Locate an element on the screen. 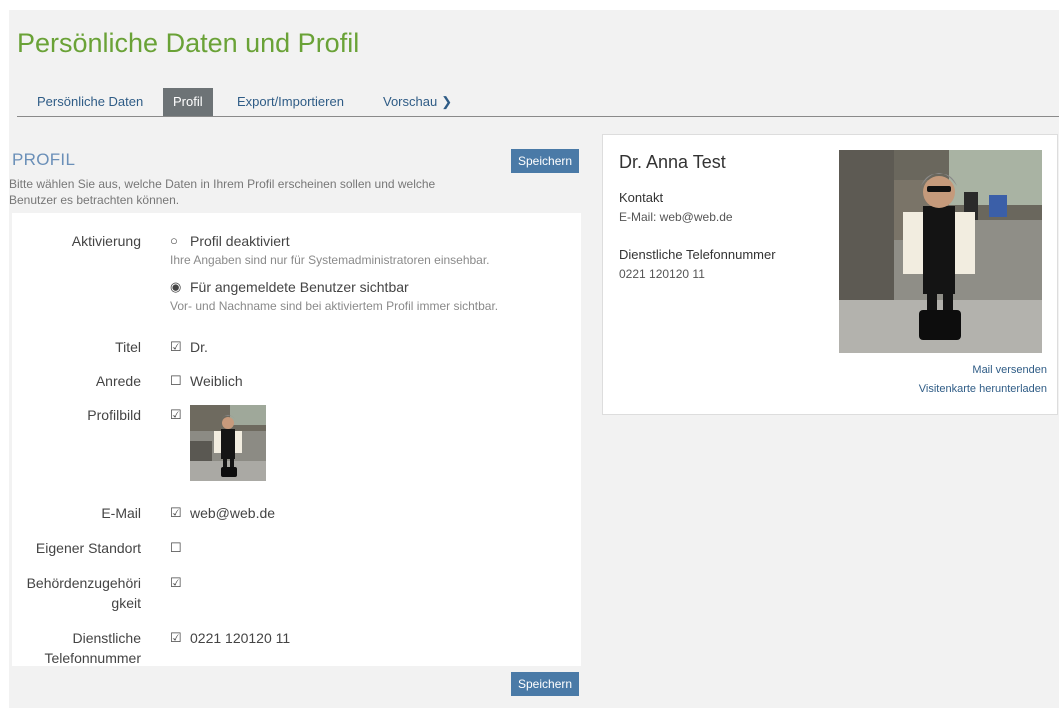 The height and width of the screenshot is (708, 1059). field-label-telefon: Dienstliche Telefonnummer is located at coordinates (93, 648).